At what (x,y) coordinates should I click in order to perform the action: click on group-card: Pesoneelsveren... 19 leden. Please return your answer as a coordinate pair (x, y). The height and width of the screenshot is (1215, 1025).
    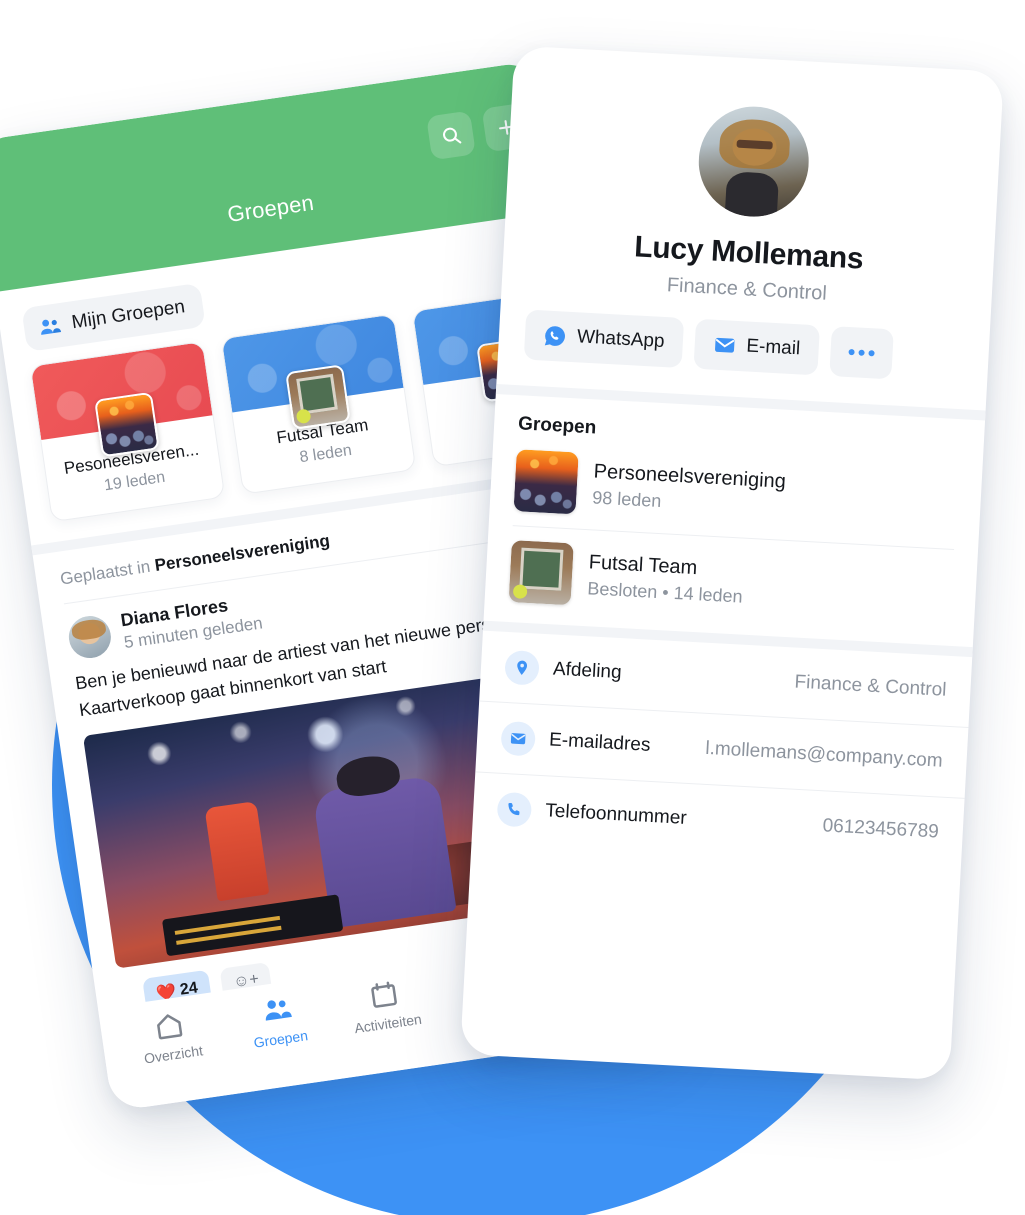
    Looking at the image, I should click on (127, 431).